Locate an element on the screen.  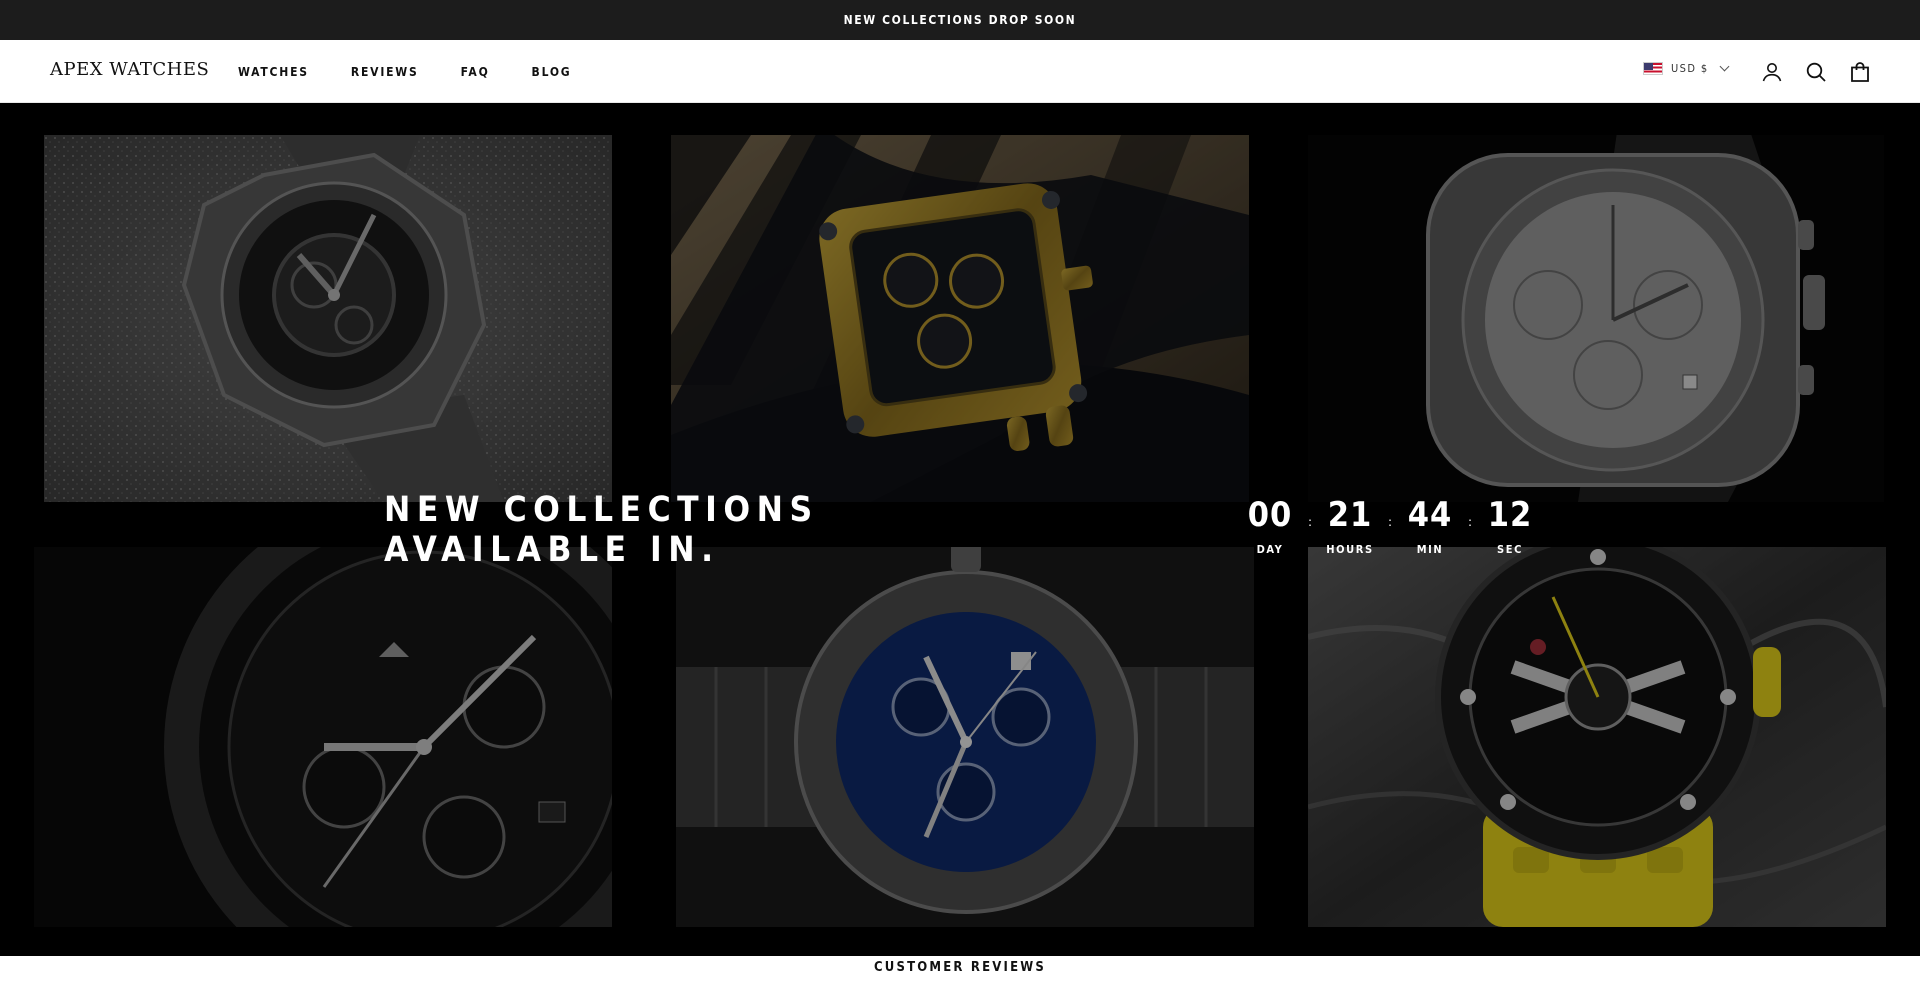
countdown-seconds-value: 12 is located at coordinates (1510, 515).